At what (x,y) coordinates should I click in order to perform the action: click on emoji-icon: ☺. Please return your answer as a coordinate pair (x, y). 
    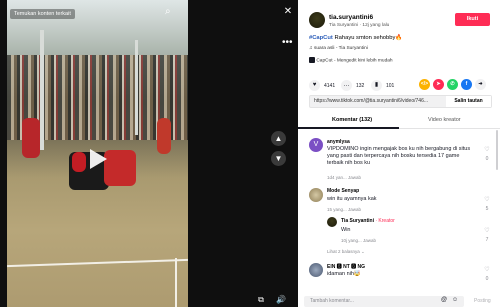
    Looking at the image, I should click on (455, 300).